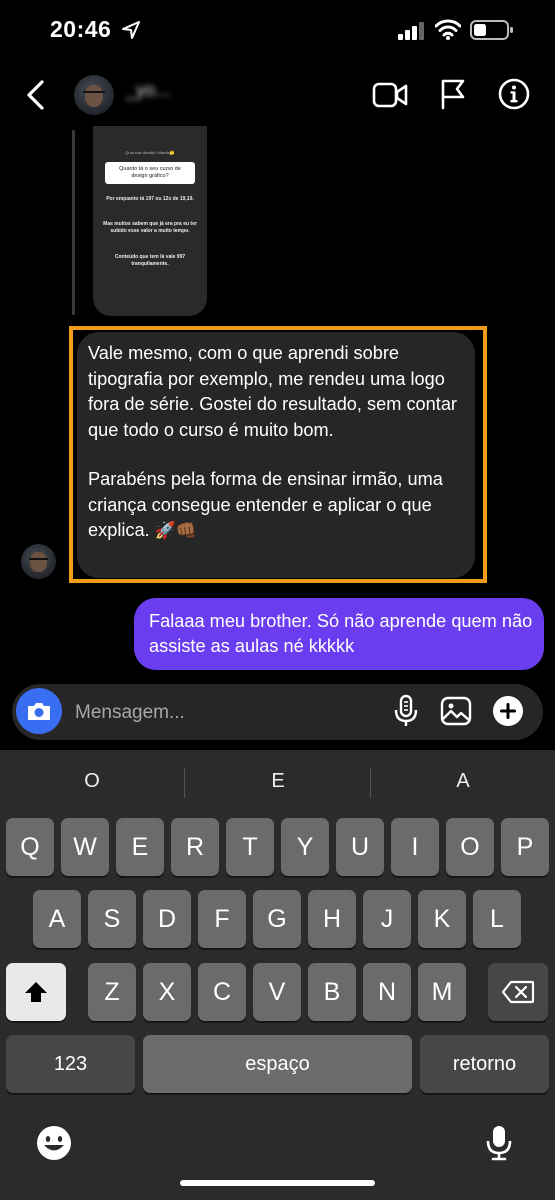  What do you see at coordinates (140, 847) in the screenshot?
I see `key-e: E` at bounding box center [140, 847].